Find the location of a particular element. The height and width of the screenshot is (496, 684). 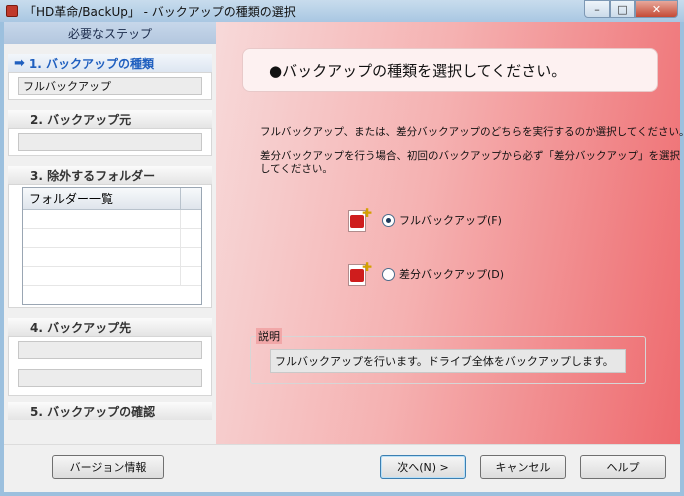

window-controls: – □ ✕ is located at coordinates (631, 9).